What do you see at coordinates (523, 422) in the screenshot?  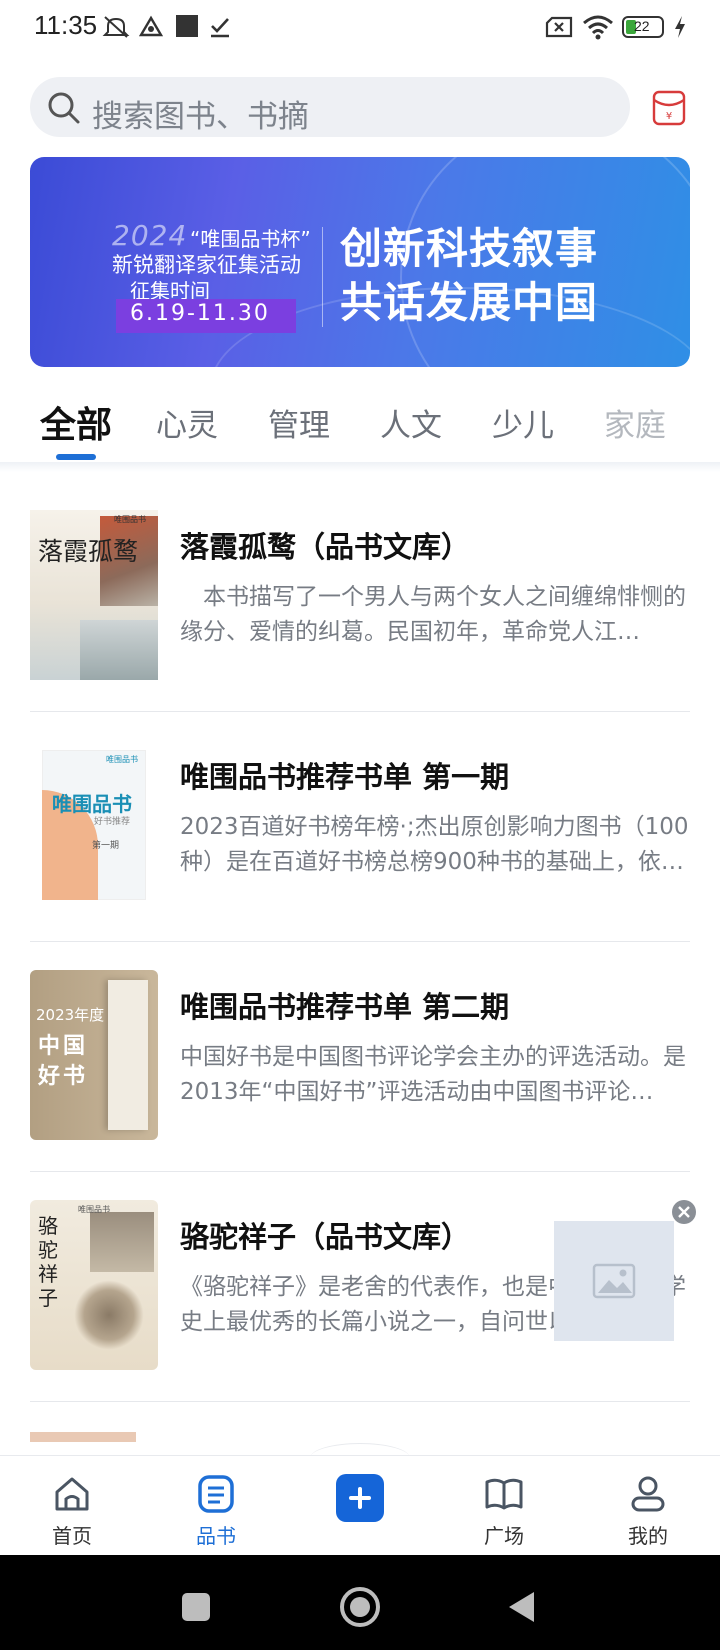 I see `tab-children: 少儿` at bounding box center [523, 422].